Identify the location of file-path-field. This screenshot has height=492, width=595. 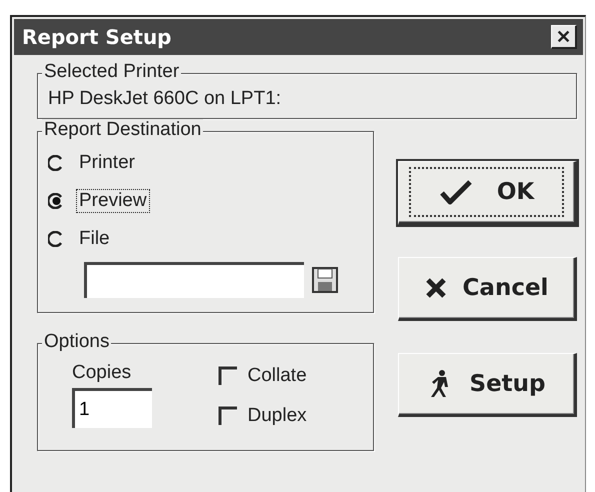
(194, 280).